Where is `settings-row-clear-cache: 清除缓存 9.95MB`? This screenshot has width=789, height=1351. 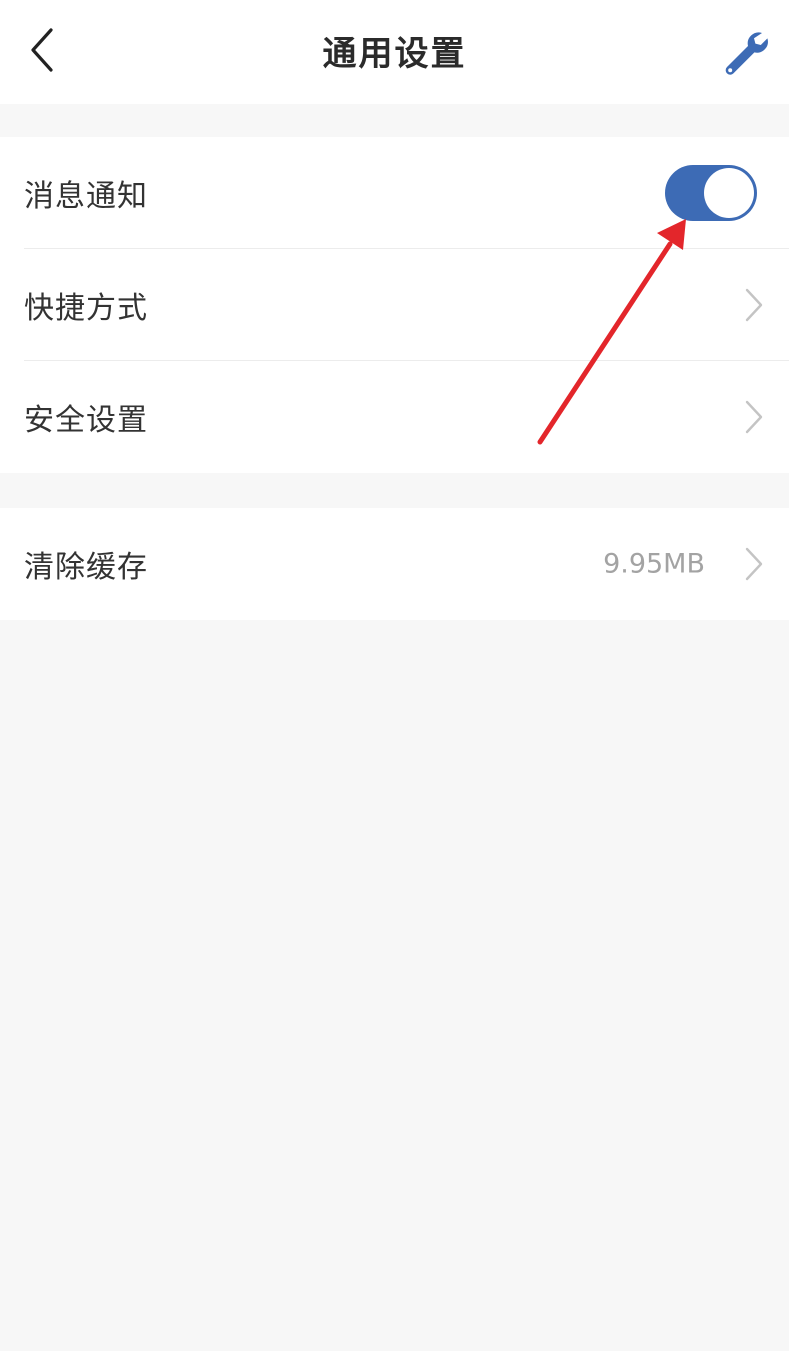
settings-row-clear-cache: 清除缓存 9.95MB is located at coordinates (394, 564).